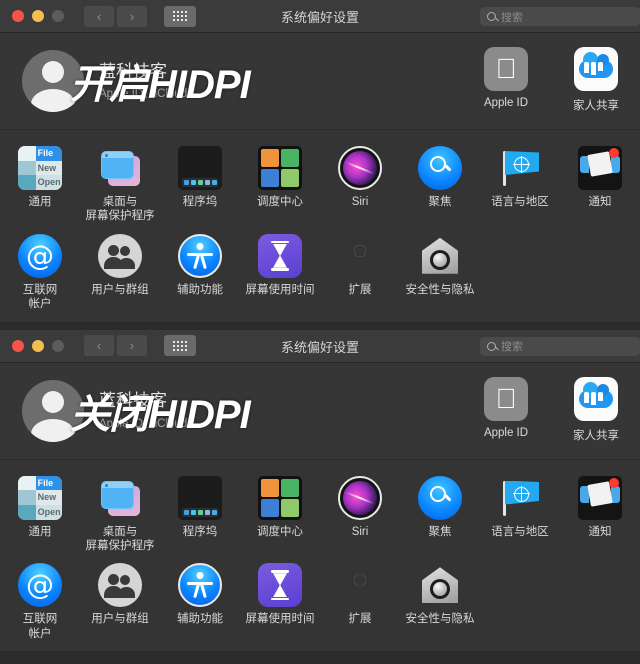  I want to click on nav-buttons-2: ‹ ›, so click(115, 345).